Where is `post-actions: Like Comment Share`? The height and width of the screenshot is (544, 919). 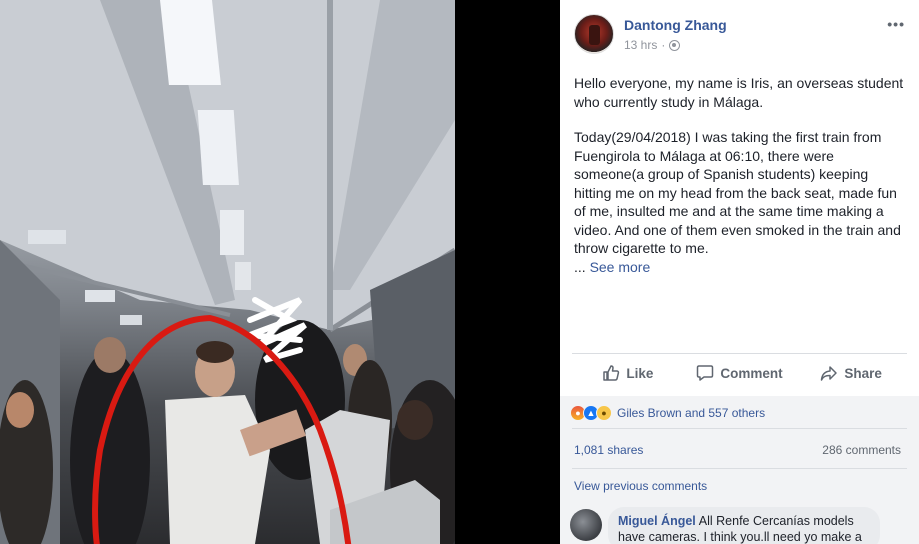 post-actions: Like Comment Share is located at coordinates (739, 373).